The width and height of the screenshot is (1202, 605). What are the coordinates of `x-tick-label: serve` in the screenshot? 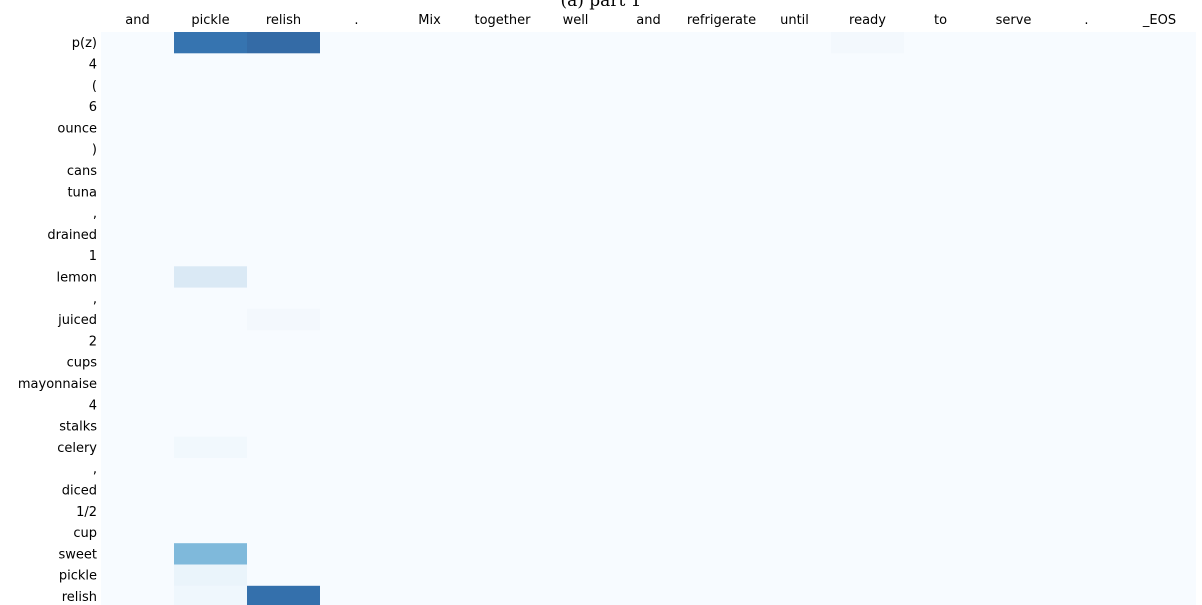 It's located at (1014, 20).